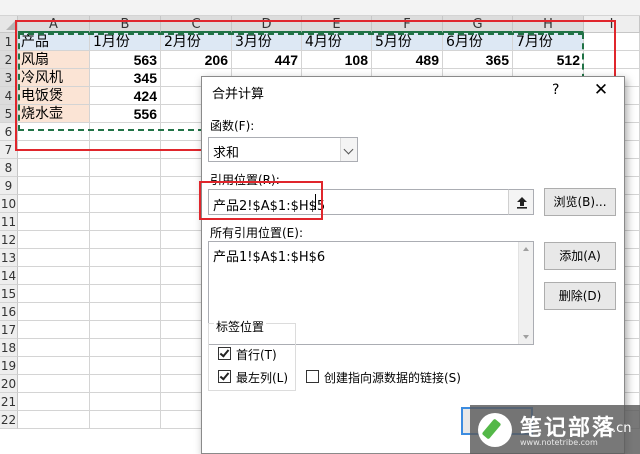 The height and width of the screenshot is (454, 640). What do you see at coordinates (9, 42) in the screenshot?
I see `row-header-1: 1` at bounding box center [9, 42].